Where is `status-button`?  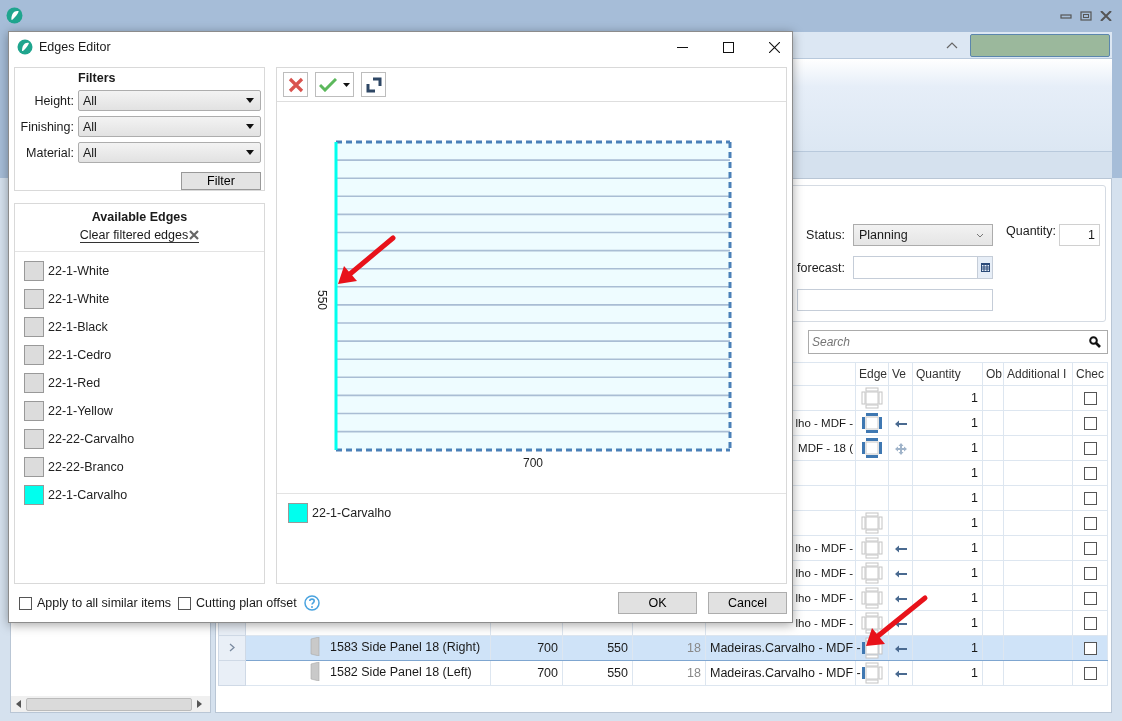 status-button is located at coordinates (1040, 45).